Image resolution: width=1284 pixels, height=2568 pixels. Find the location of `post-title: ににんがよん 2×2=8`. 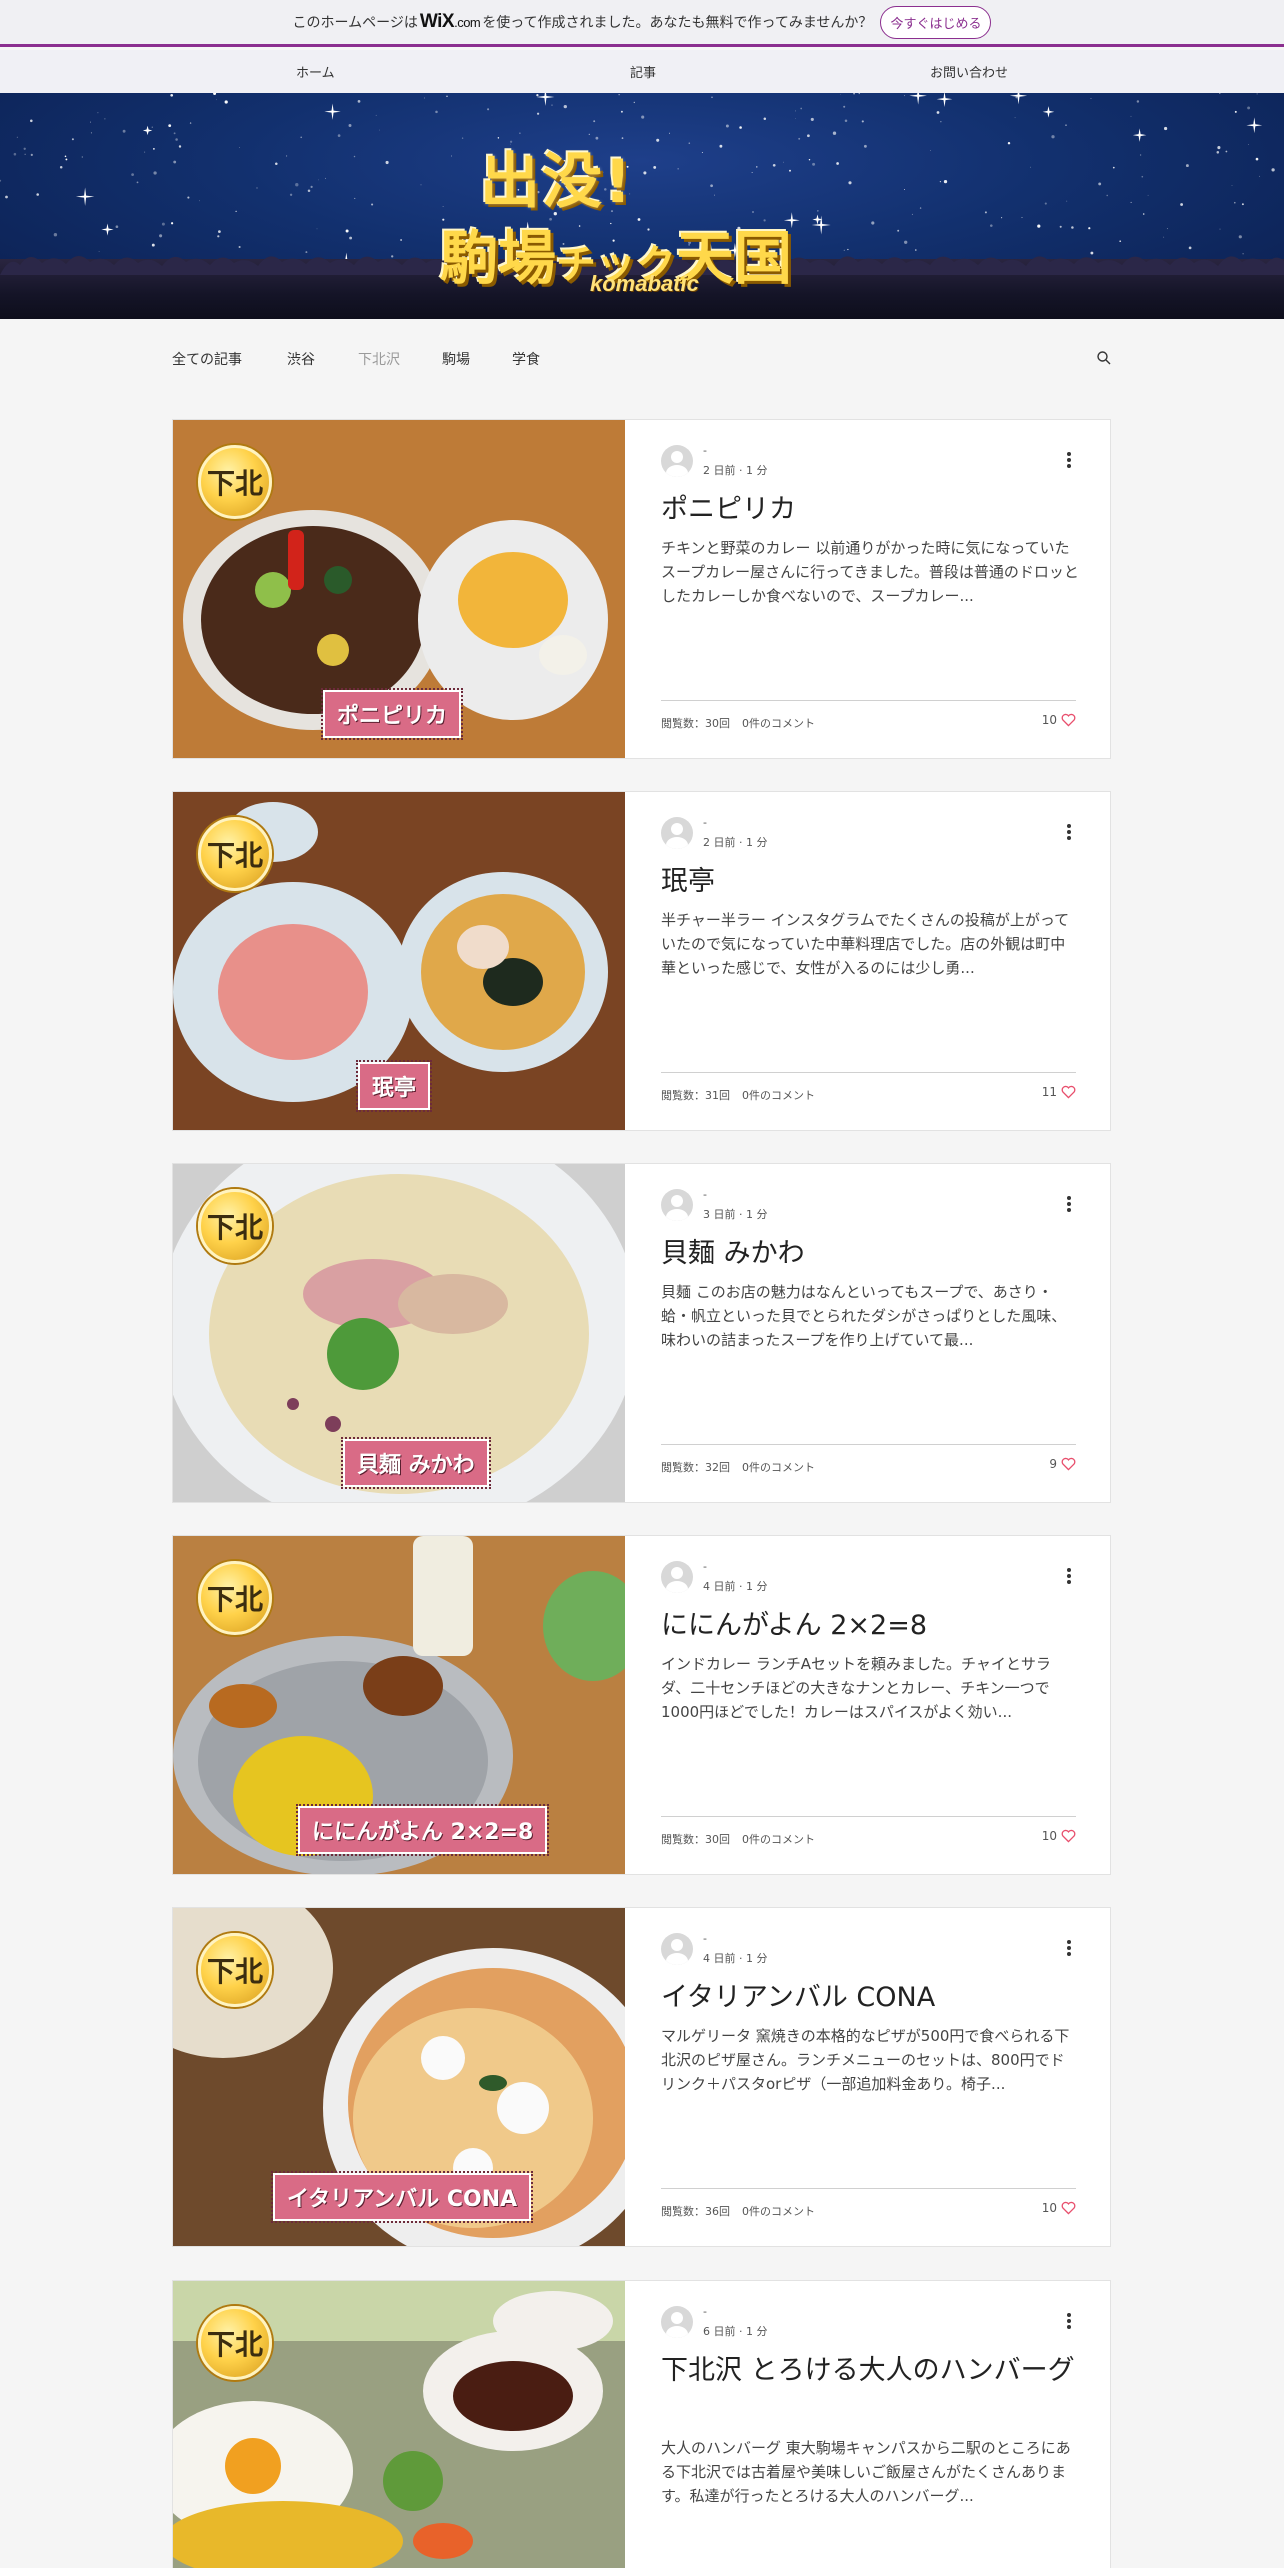

post-title: ににんがよん 2×2=8 is located at coordinates (871, 1626).